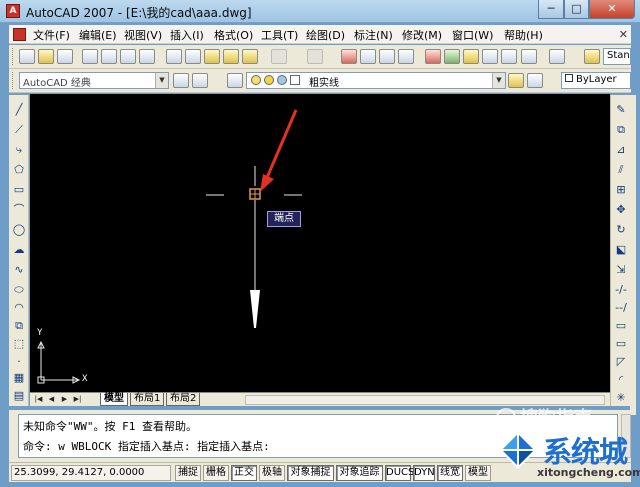 The width and height of the screenshot is (640, 487). What do you see at coordinates (621, 397) in the screenshot?
I see `explode-icon: ✳` at bounding box center [621, 397].